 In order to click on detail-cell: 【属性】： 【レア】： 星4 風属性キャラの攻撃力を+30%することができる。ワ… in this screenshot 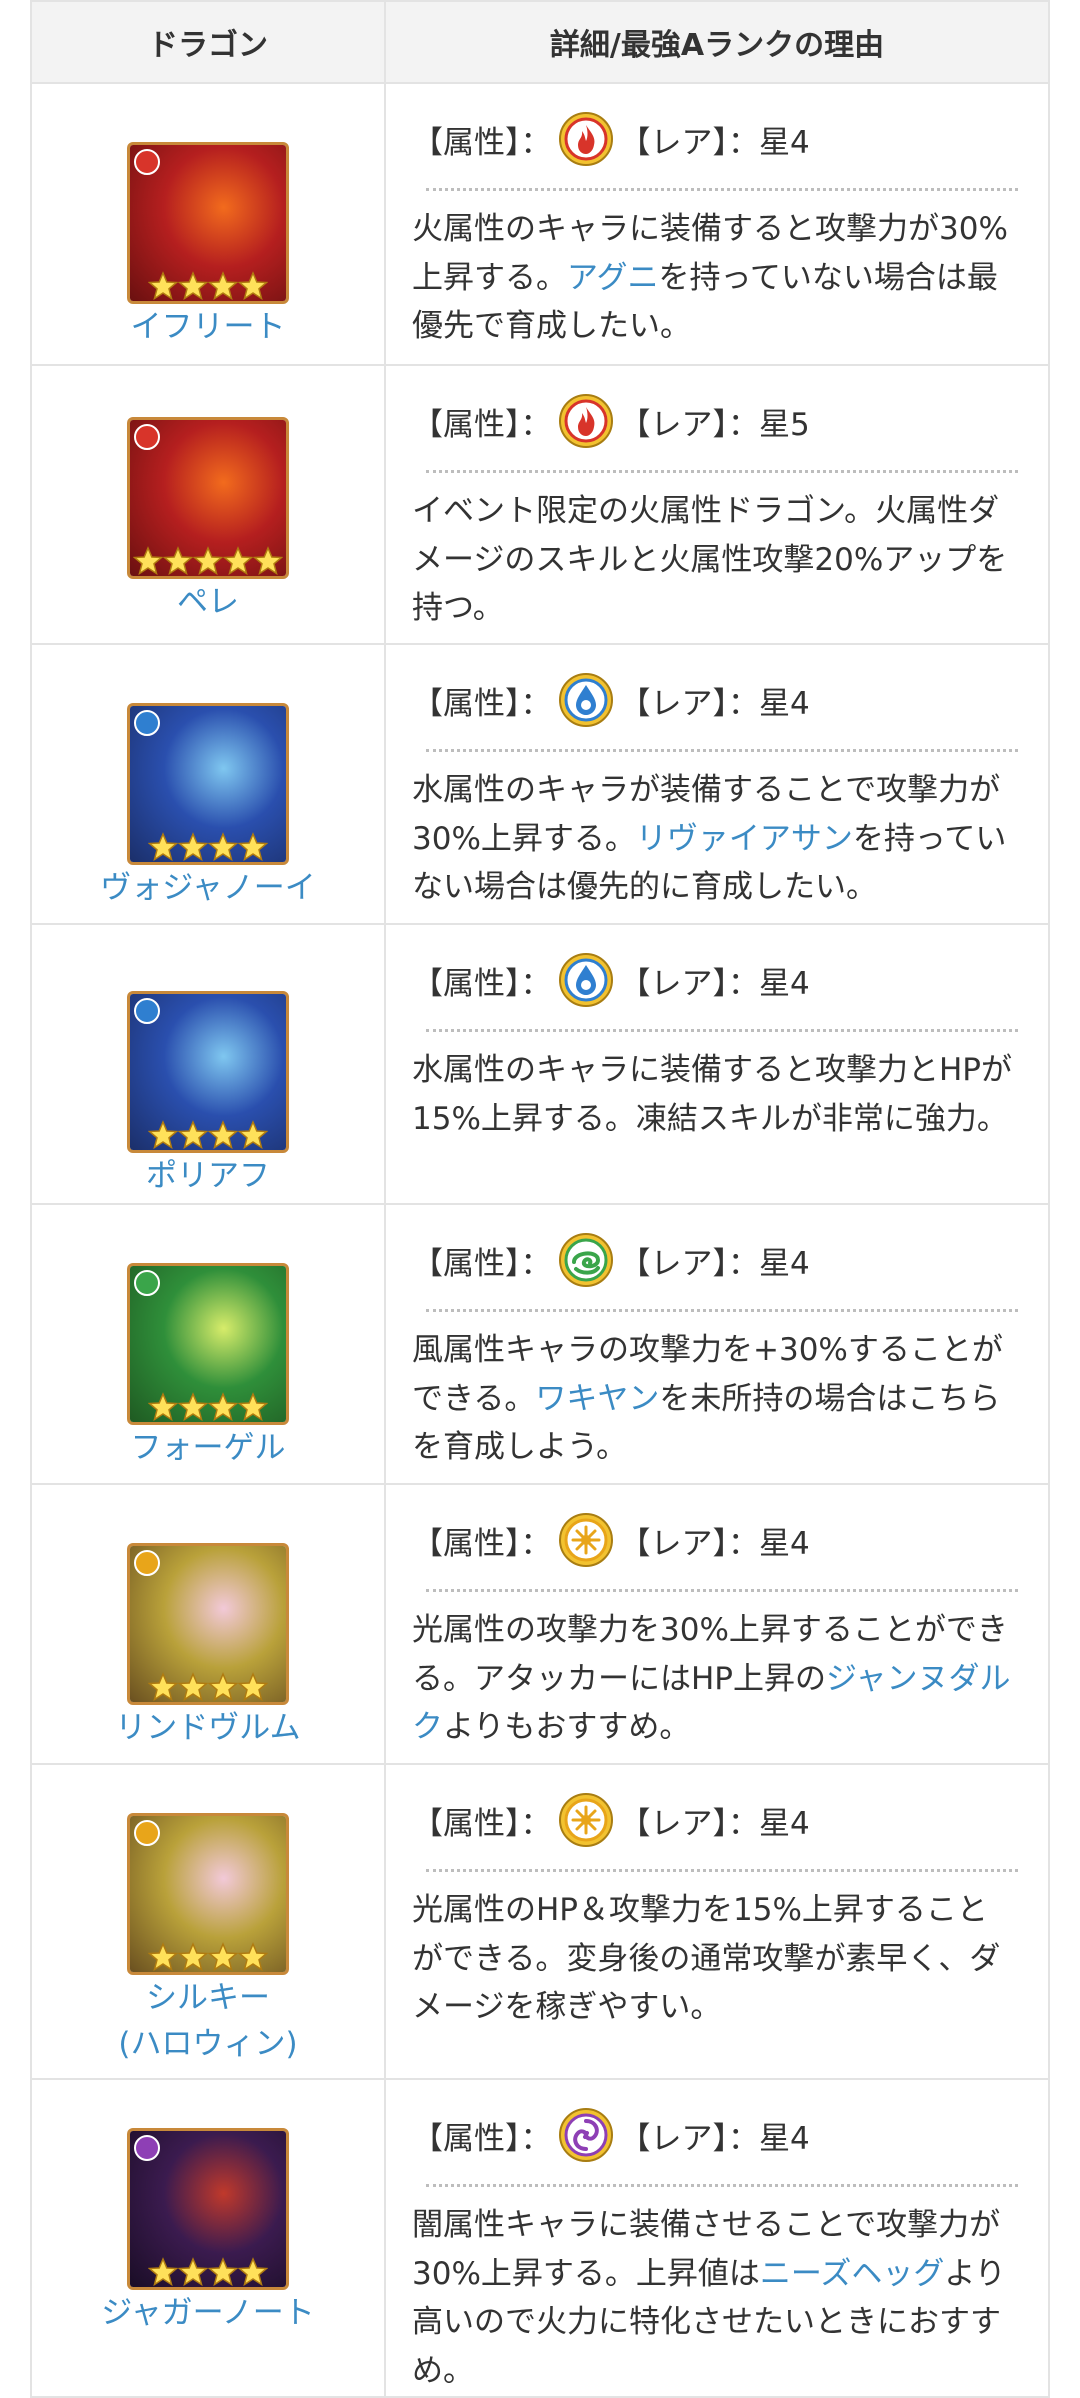, I will do `click(717, 1344)`.